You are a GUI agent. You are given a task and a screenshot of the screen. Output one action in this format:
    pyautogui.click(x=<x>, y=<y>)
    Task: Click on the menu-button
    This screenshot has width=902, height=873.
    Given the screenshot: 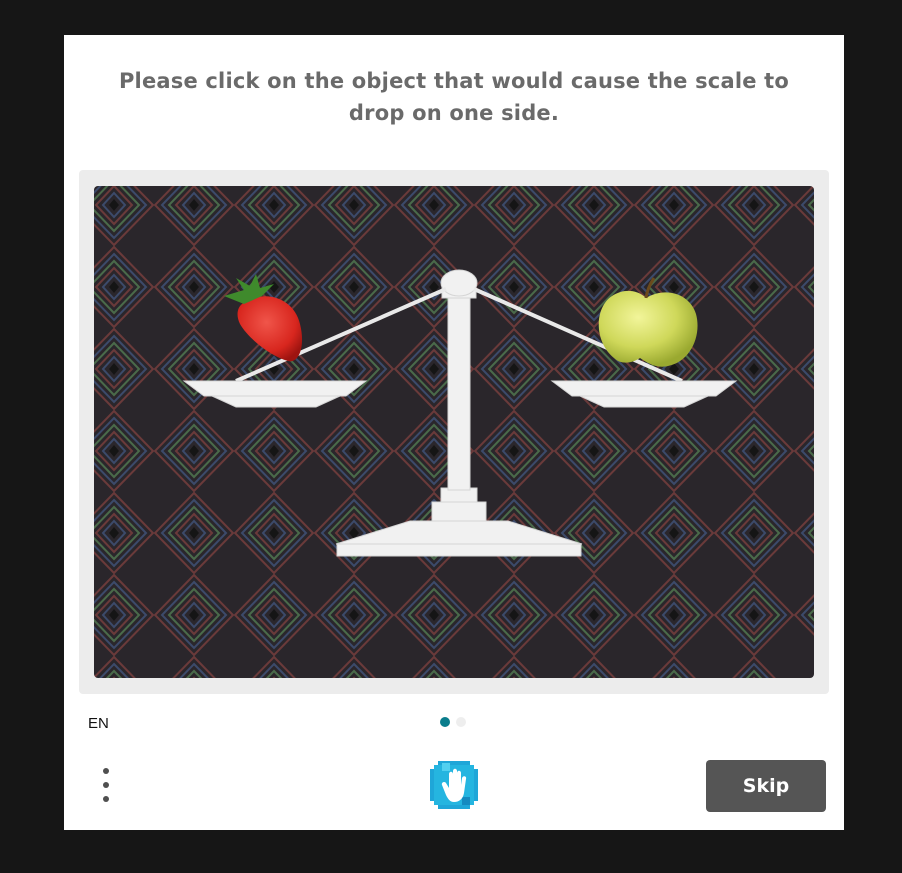 What is the action you would take?
    pyautogui.click(x=106, y=785)
    